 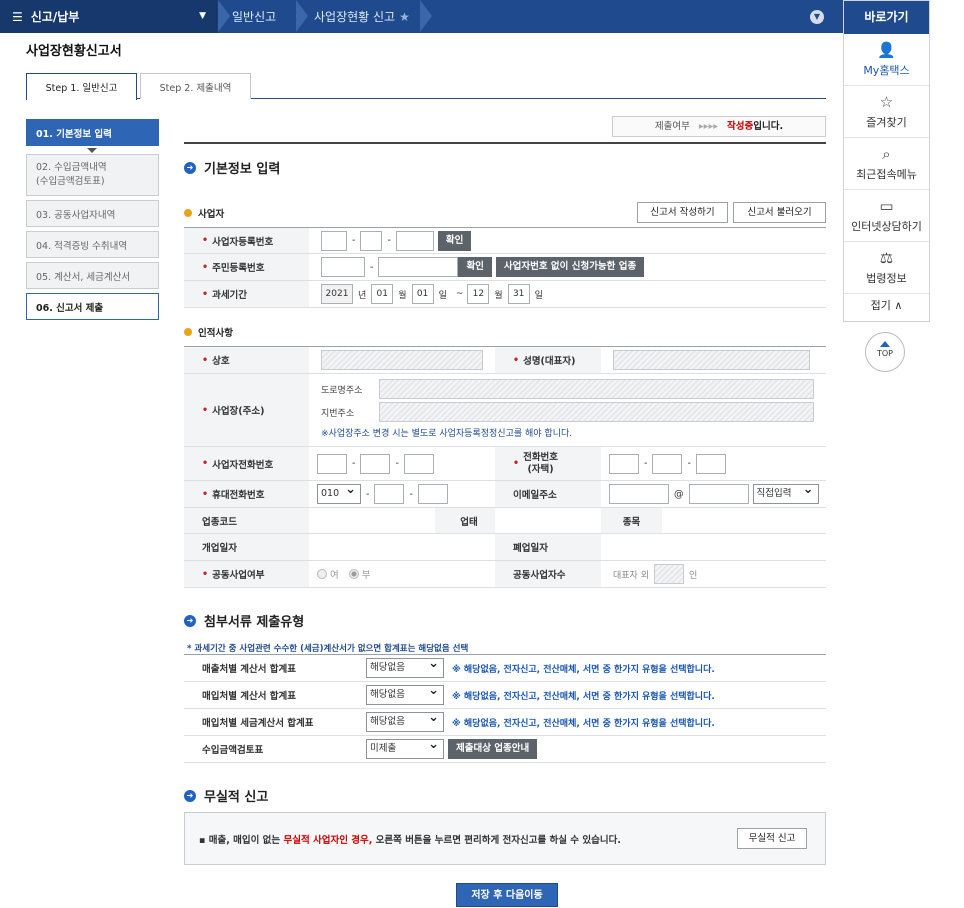 I want to click on revenue-review-select: 미제출, so click(x=405, y=747).